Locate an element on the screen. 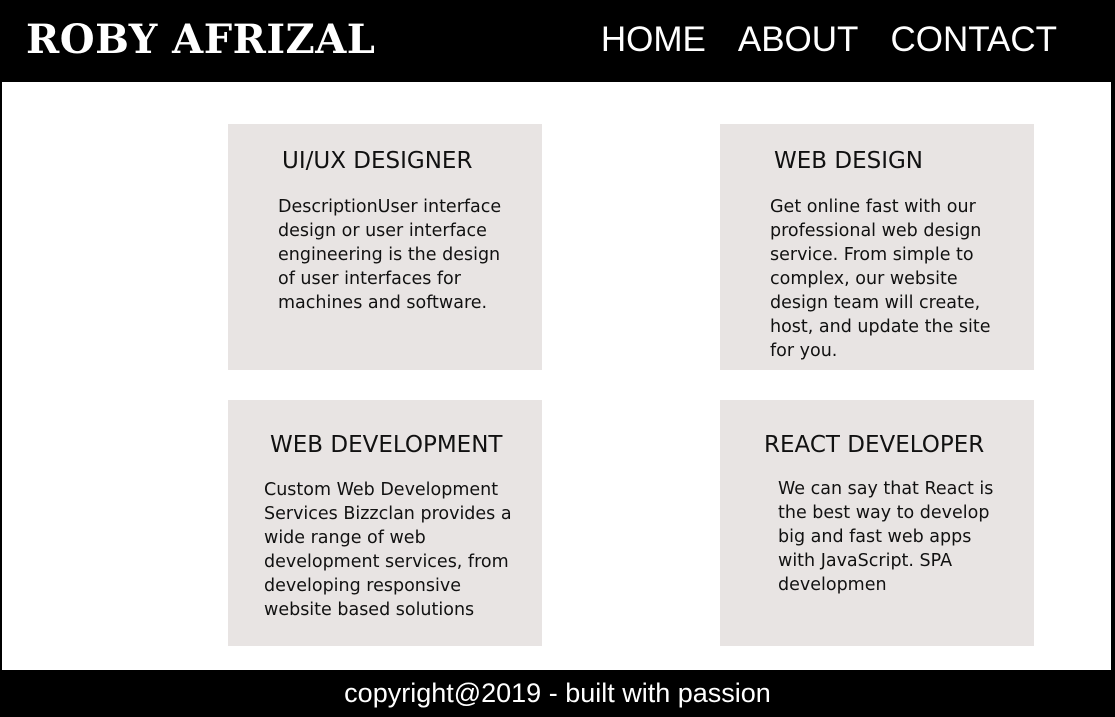 The height and width of the screenshot is (717, 1115). nav-link-contact: CONTACT is located at coordinates (973, 40).